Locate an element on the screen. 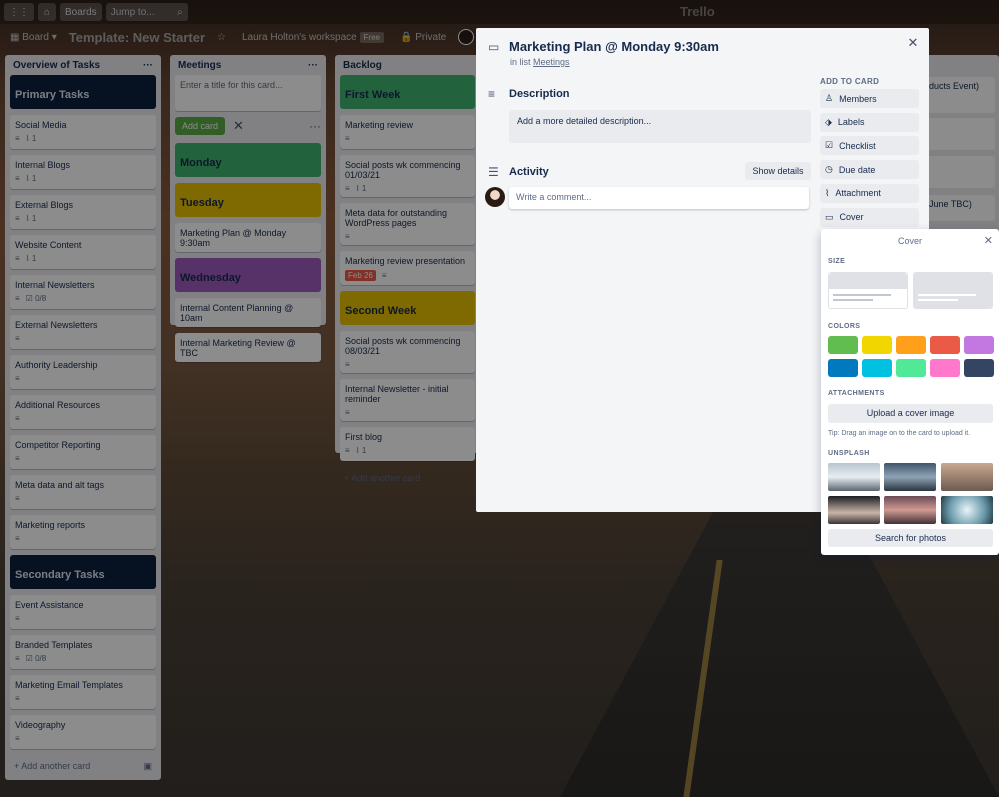 This screenshot has height=797, width=999. person-icon: ♙ is located at coordinates (829, 98).